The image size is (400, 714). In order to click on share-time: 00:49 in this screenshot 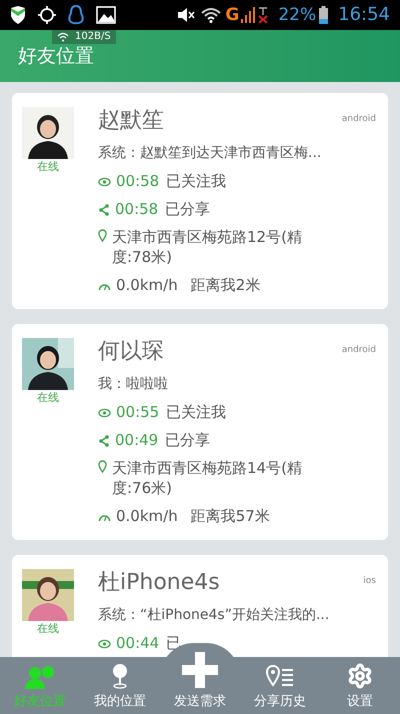, I will do `click(136, 440)`.